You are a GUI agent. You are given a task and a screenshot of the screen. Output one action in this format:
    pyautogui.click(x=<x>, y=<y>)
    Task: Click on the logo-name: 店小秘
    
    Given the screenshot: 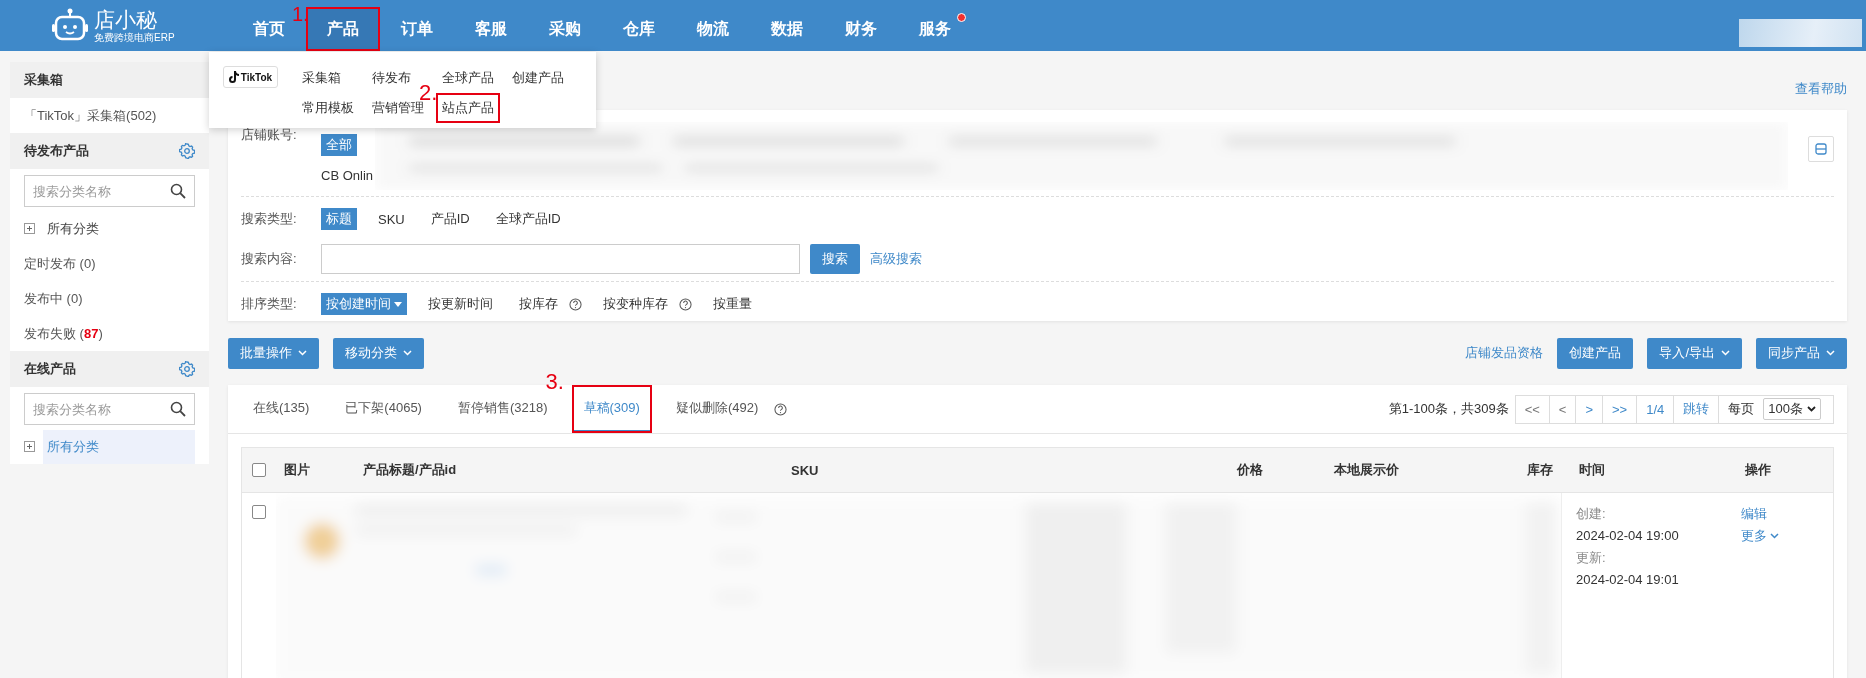 What is the action you would take?
    pyautogui.click(x=126, y=19)
    